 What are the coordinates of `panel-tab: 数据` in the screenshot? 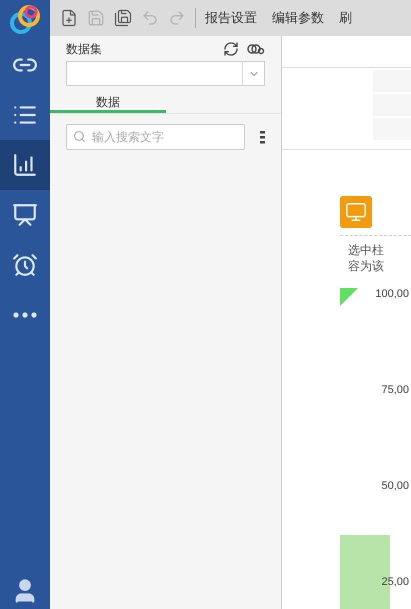 It's located at (108, 103).